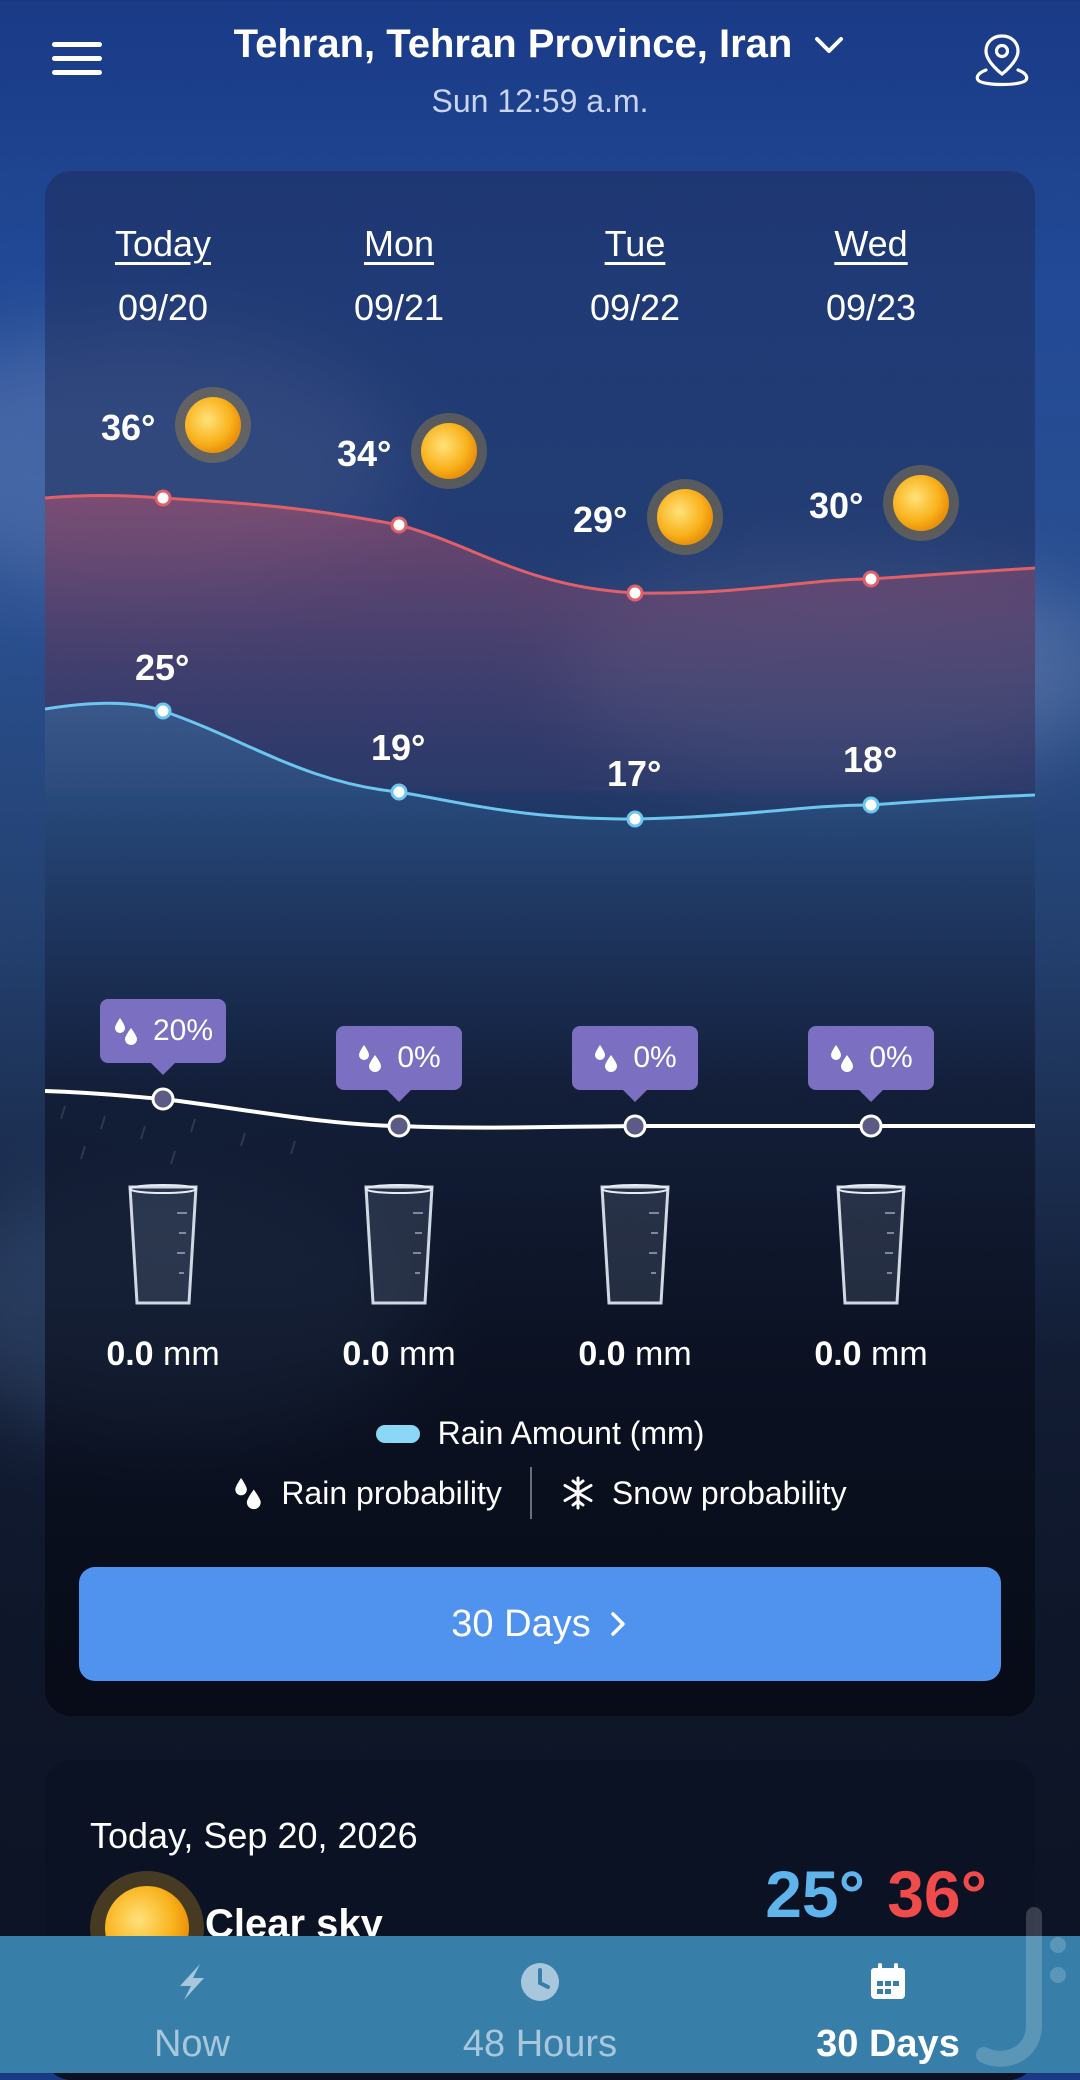  What do you see at coordinates (617, 1624) in the screenshot?
I see `chevron-right-icon` at bounding box center [617, 1624].